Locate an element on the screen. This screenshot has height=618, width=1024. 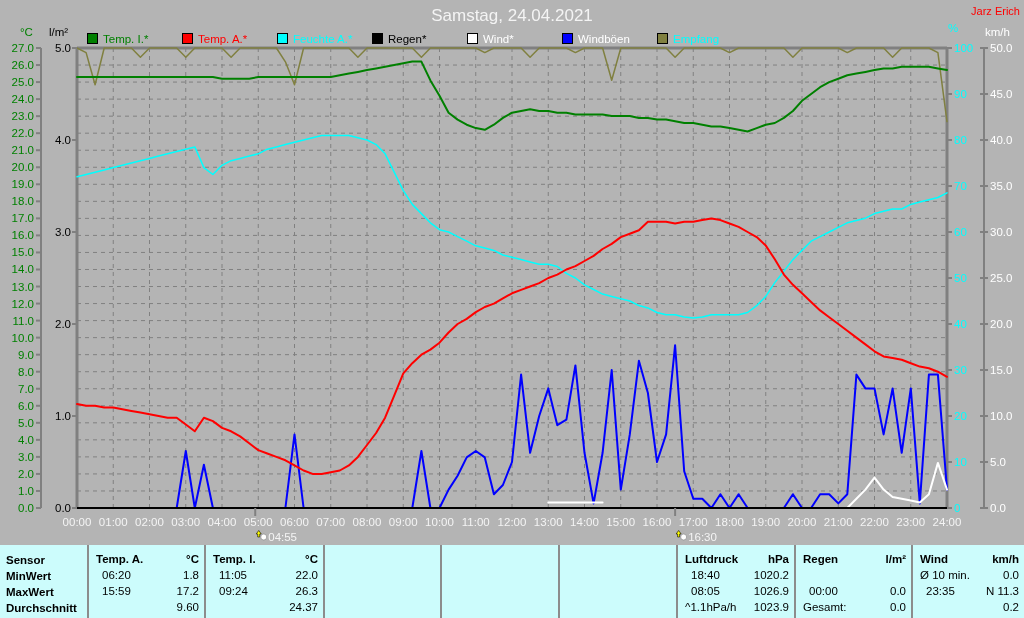
legend-label: Feuchte A.* is located at coordinates (323, 38).